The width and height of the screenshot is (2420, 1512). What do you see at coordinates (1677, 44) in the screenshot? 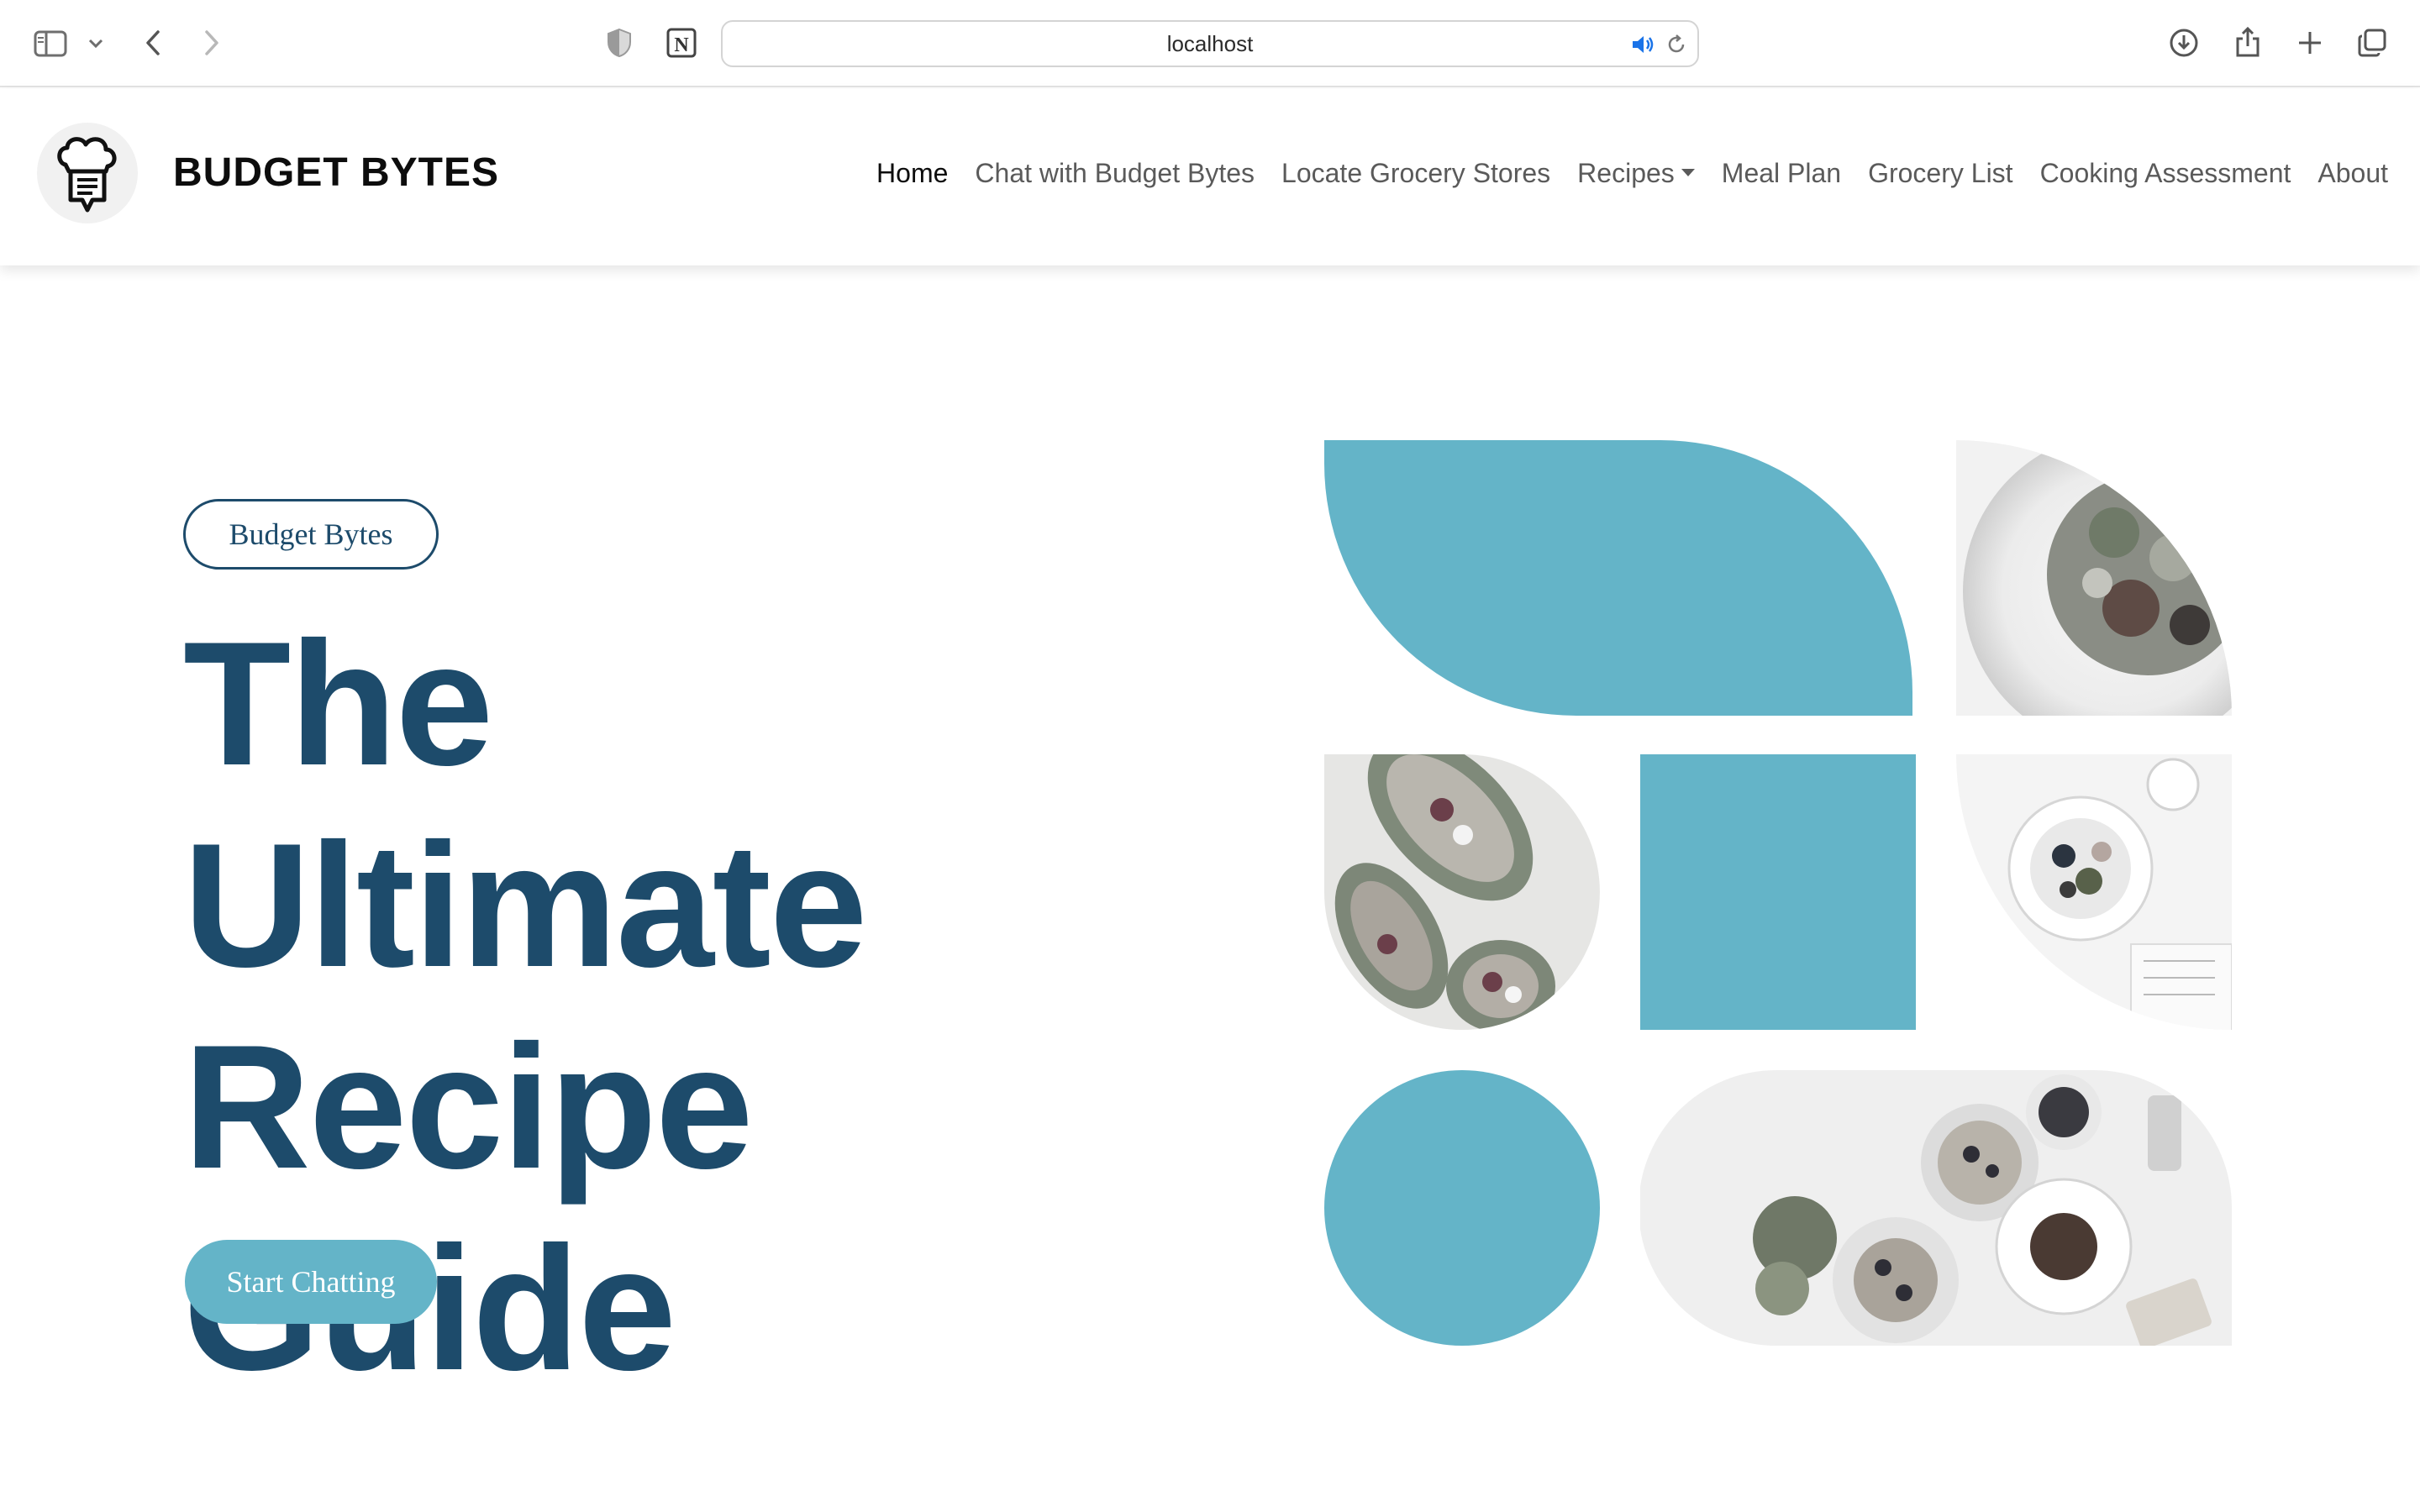
I see `reload-icon` at bounding box center [1677, 44].